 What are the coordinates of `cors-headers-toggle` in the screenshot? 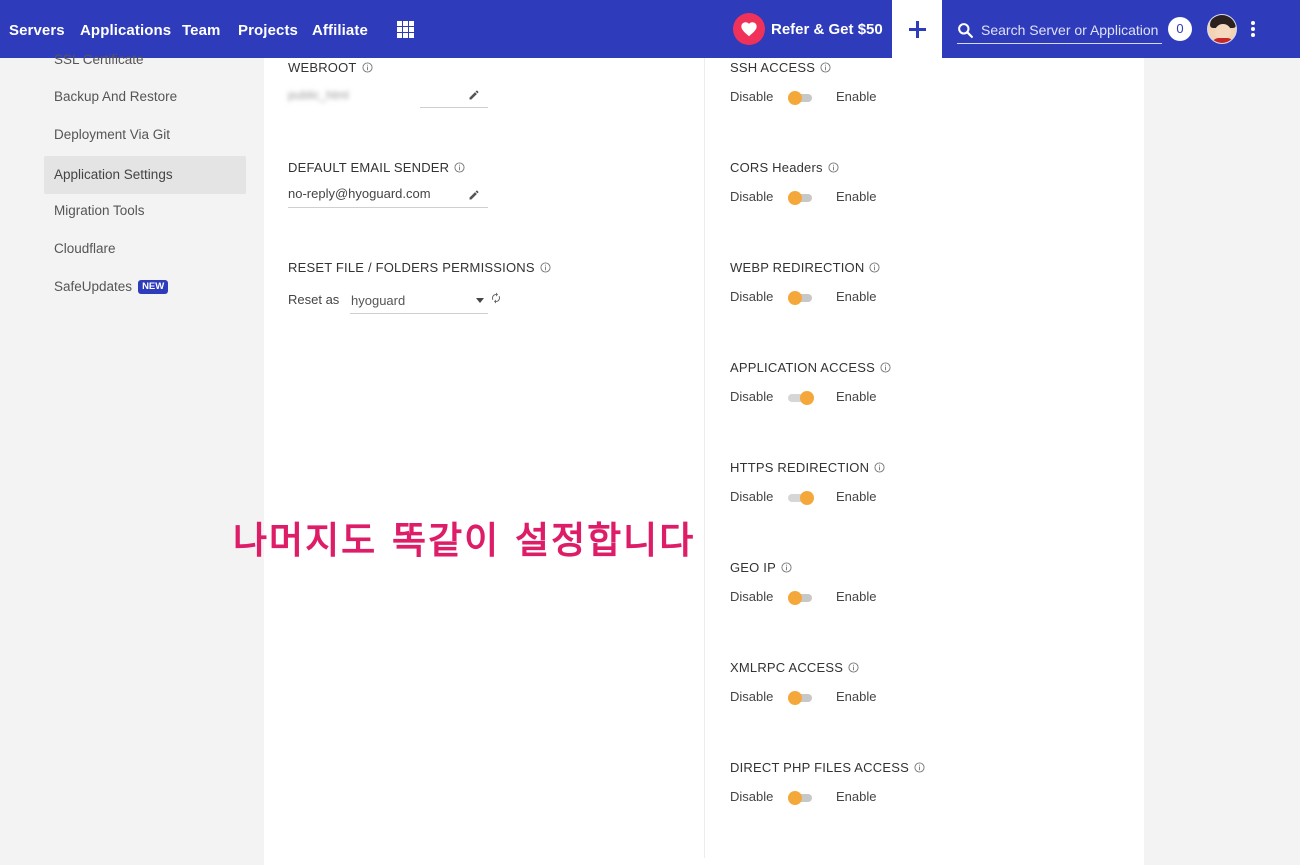 It's located at (800, 198).